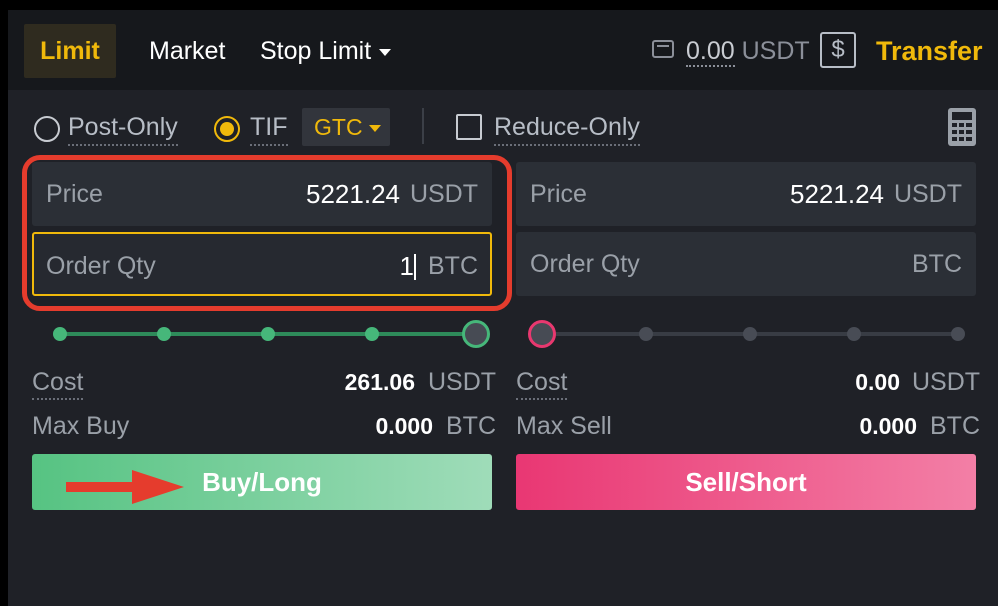  What do you see at coordinates (542, 383) in the screenshot?
I see `sell-cost-label: Cost` at bounding box center [542, 383].